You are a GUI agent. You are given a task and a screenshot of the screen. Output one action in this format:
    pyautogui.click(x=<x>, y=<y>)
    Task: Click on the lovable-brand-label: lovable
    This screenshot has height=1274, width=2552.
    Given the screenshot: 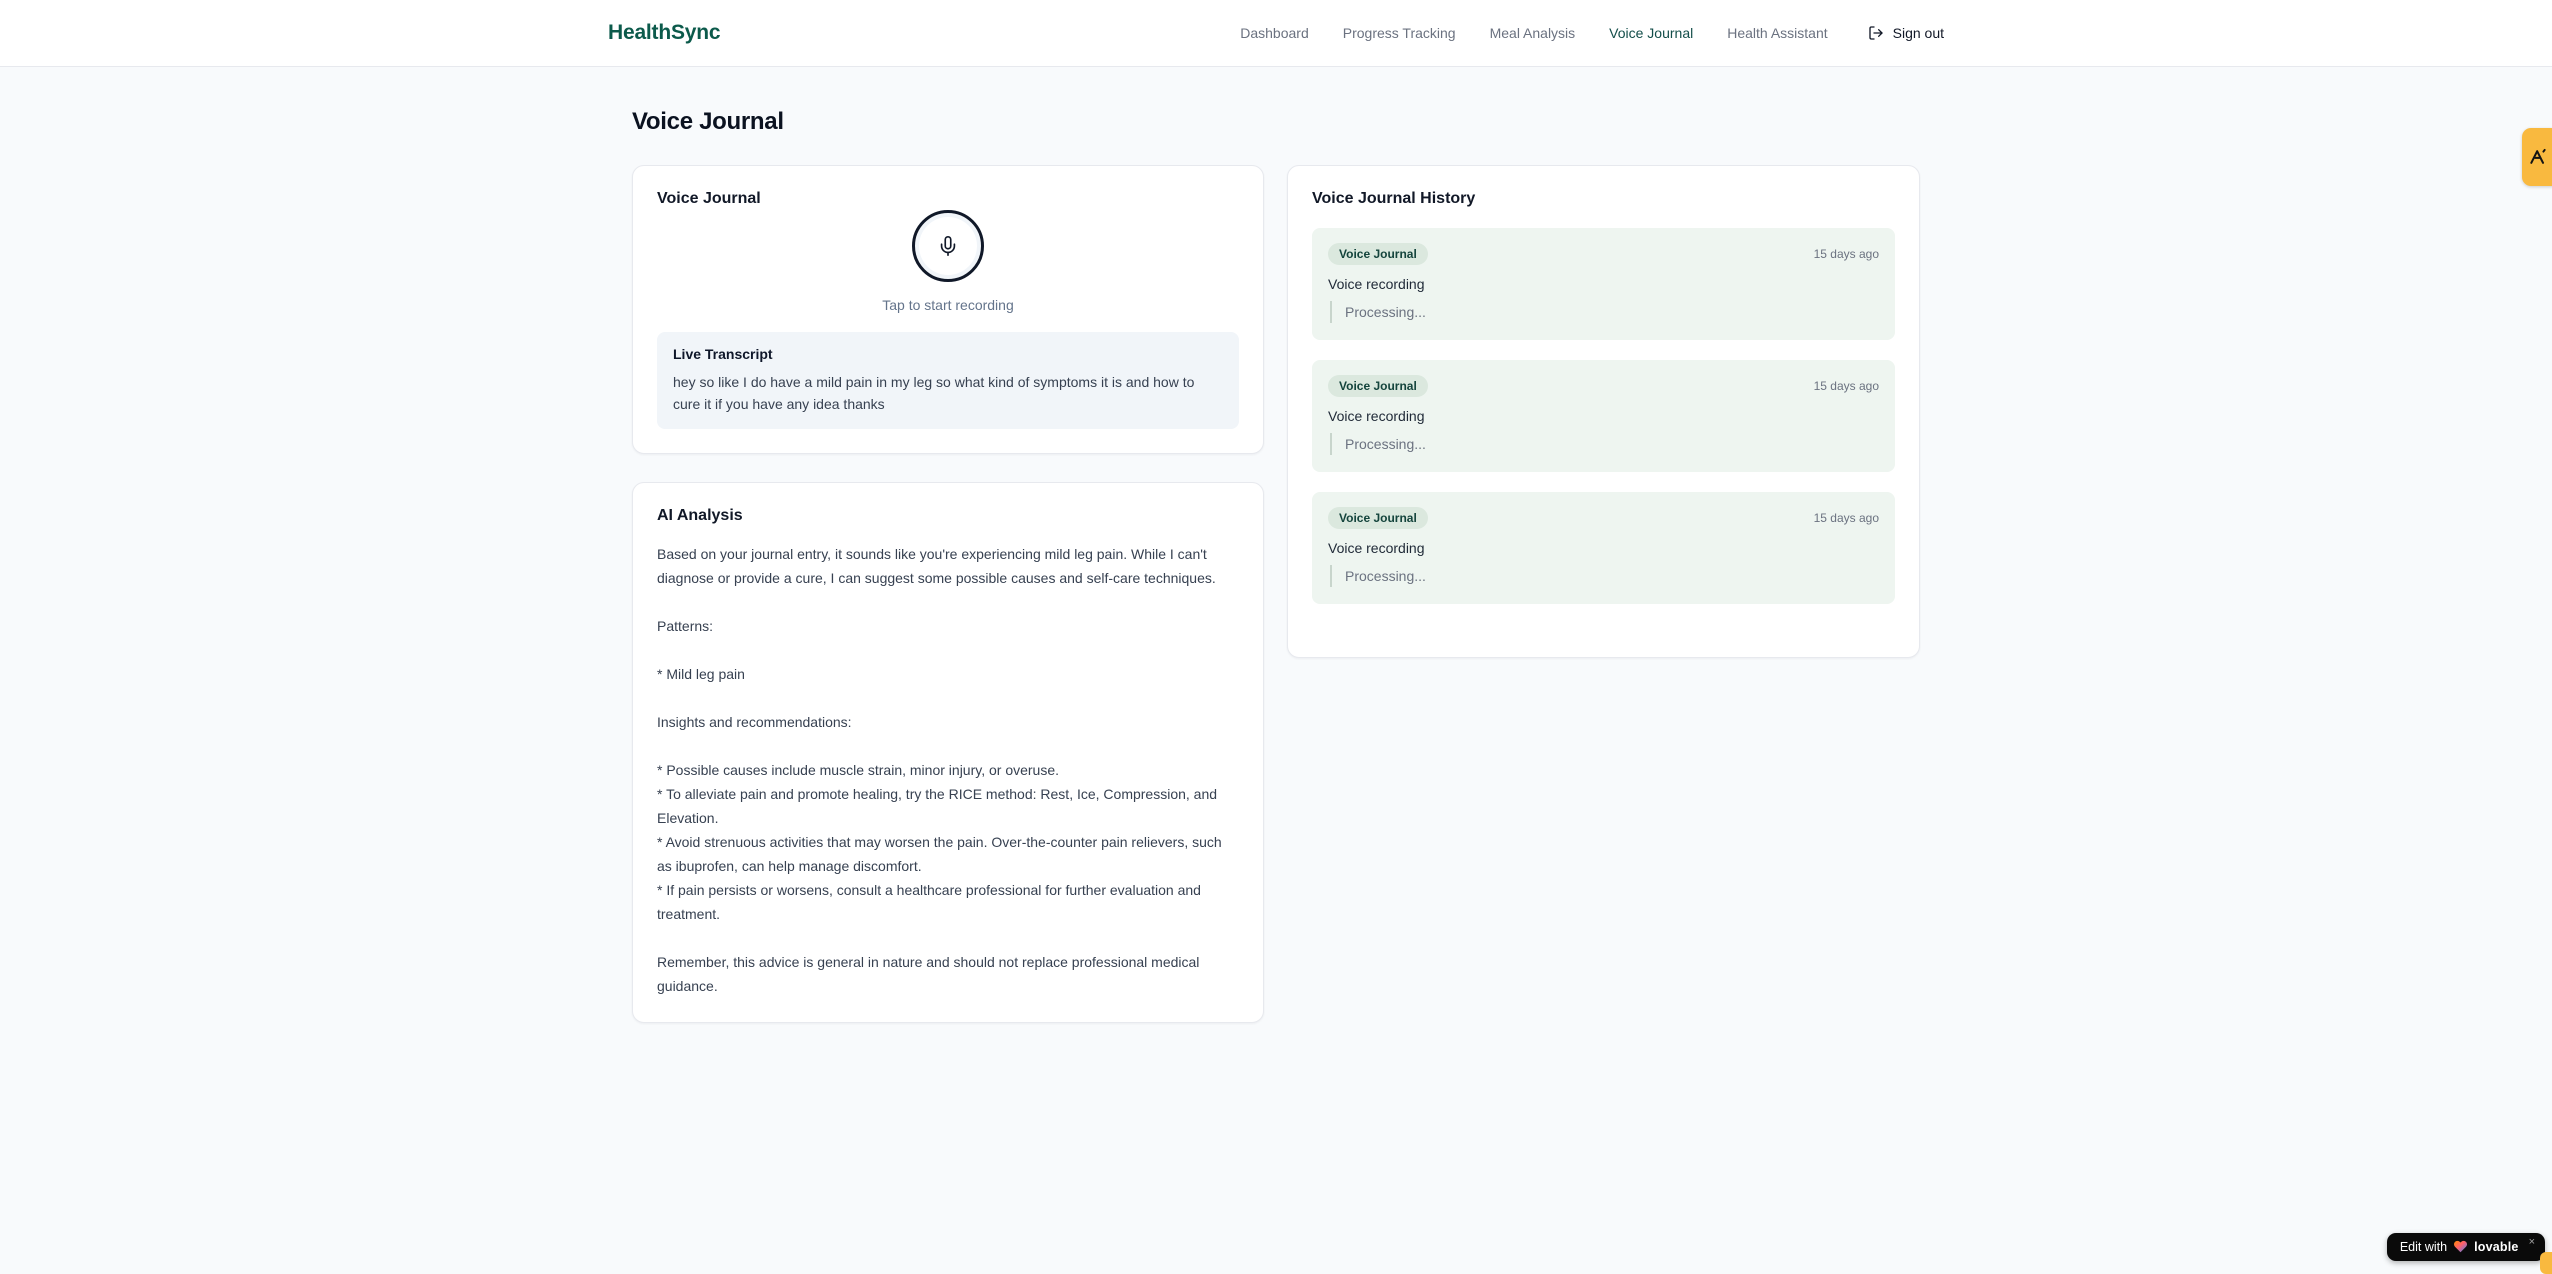 What is the action you would take?
    pyautogui.click(x=2496, y=1246)
    